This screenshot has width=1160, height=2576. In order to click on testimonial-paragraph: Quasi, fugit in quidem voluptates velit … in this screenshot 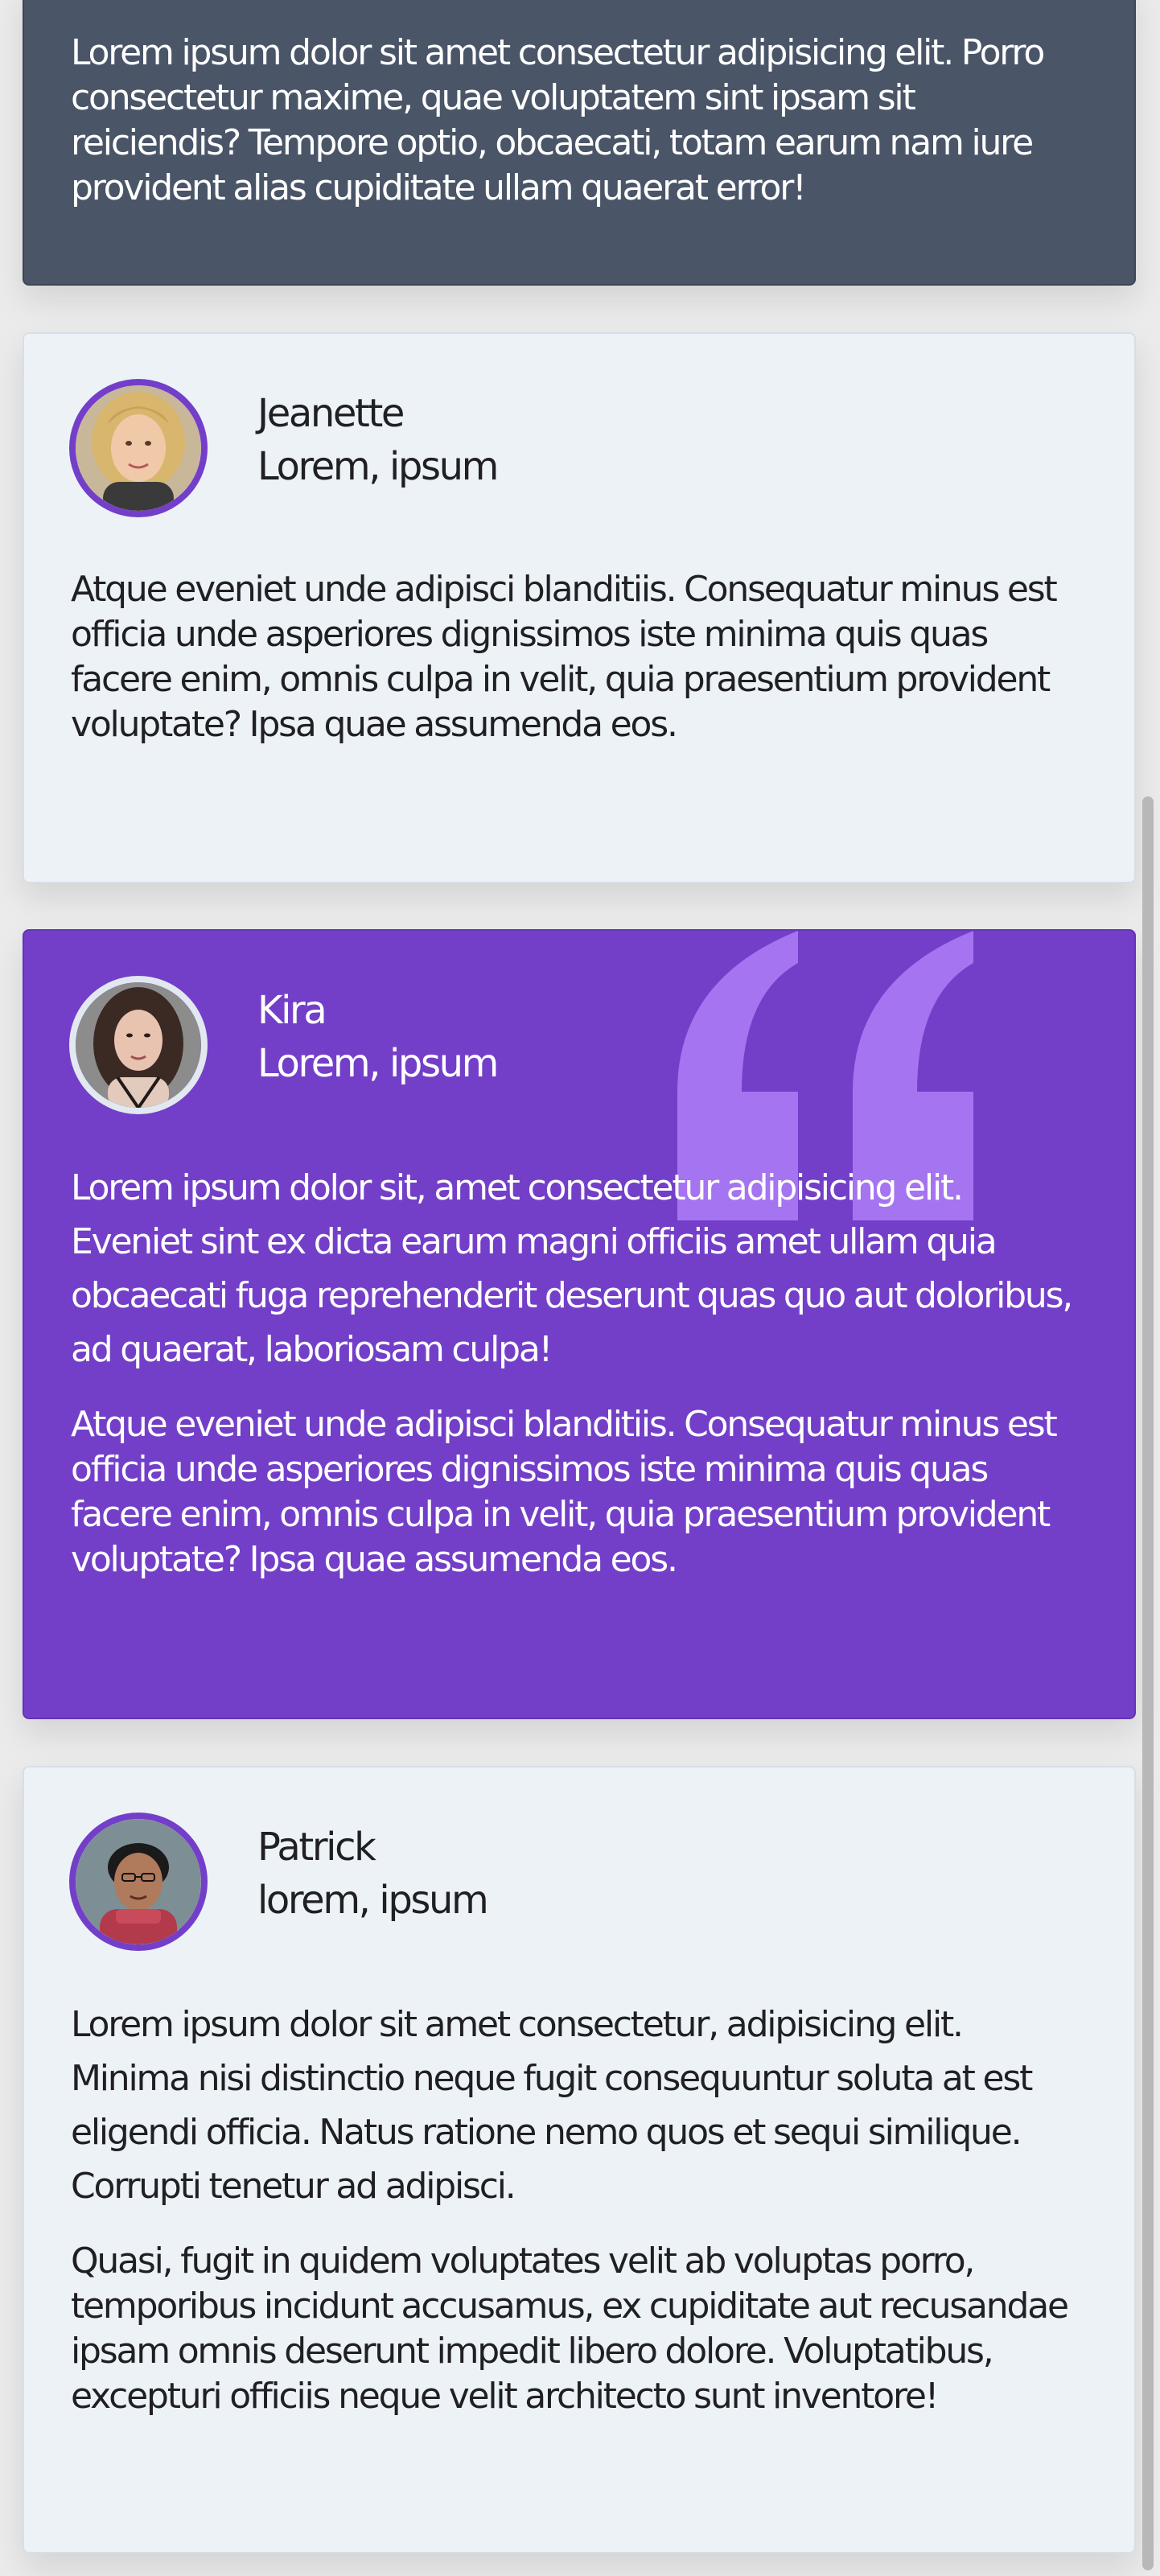, I will do `click(570, 2329)`.